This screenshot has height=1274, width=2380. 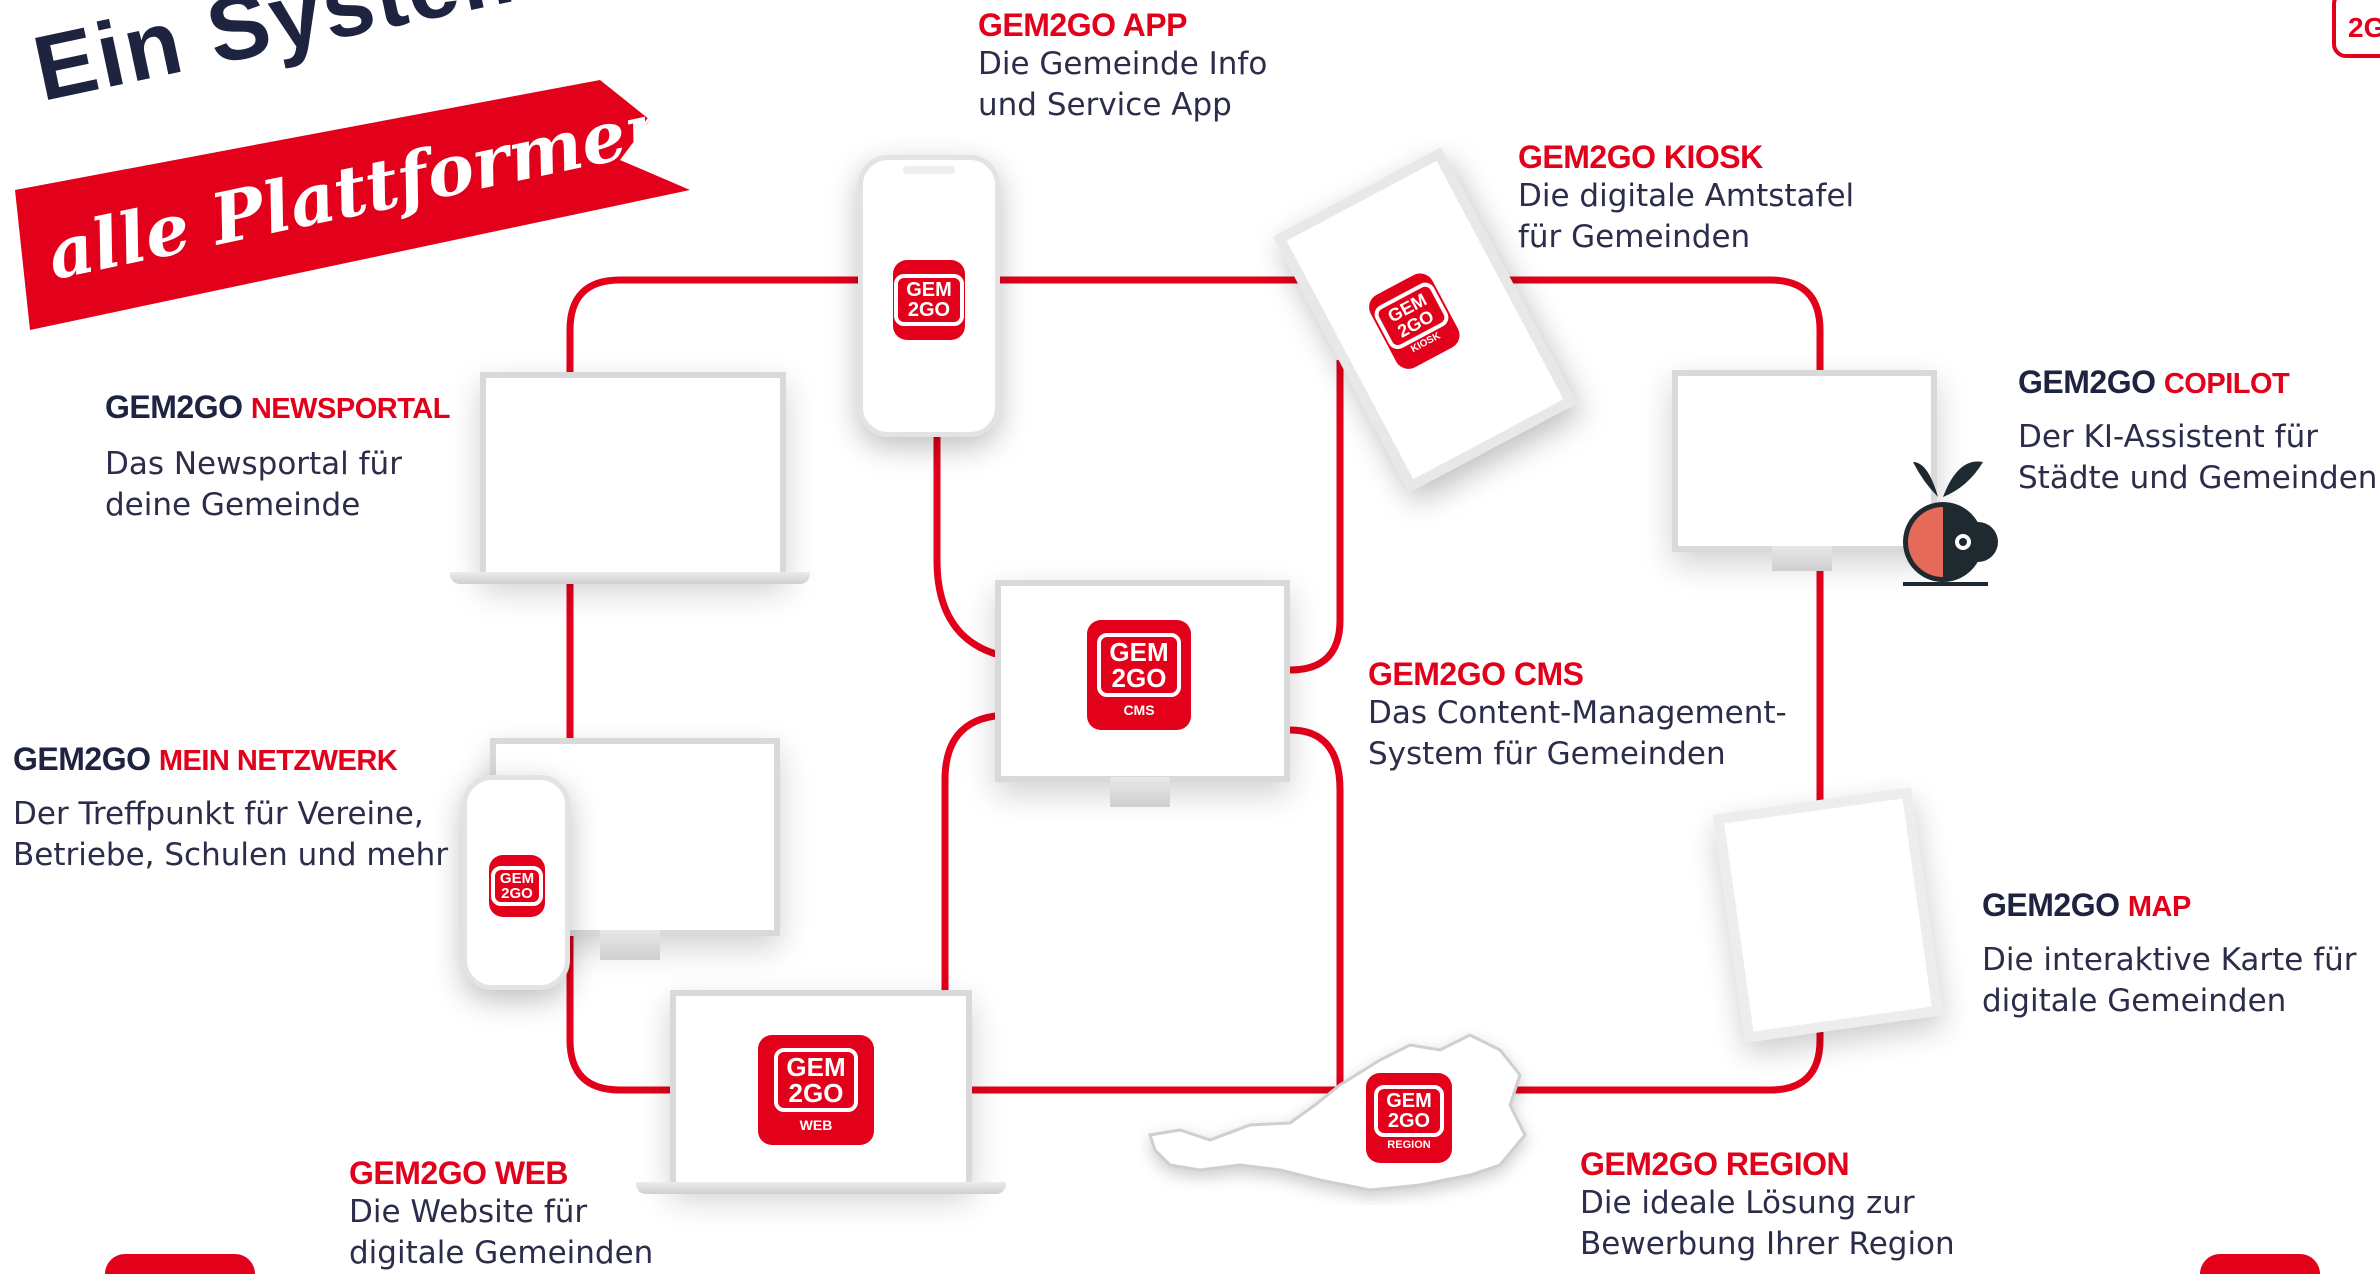 What do you see at coordinates (1634, 237) in the screenshot?
I see `kiosk-desc-line-2: für Gemeinden` at bounding box center [1634, 237].